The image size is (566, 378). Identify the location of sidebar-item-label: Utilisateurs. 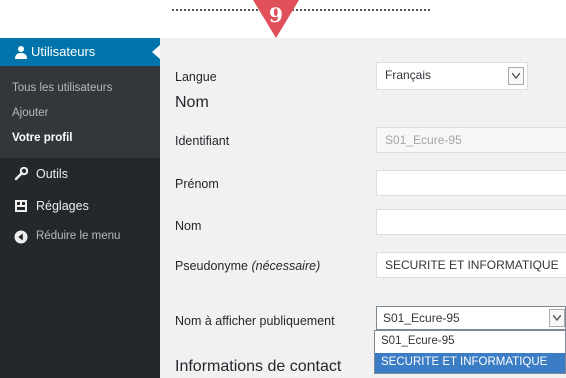
(63, 51).